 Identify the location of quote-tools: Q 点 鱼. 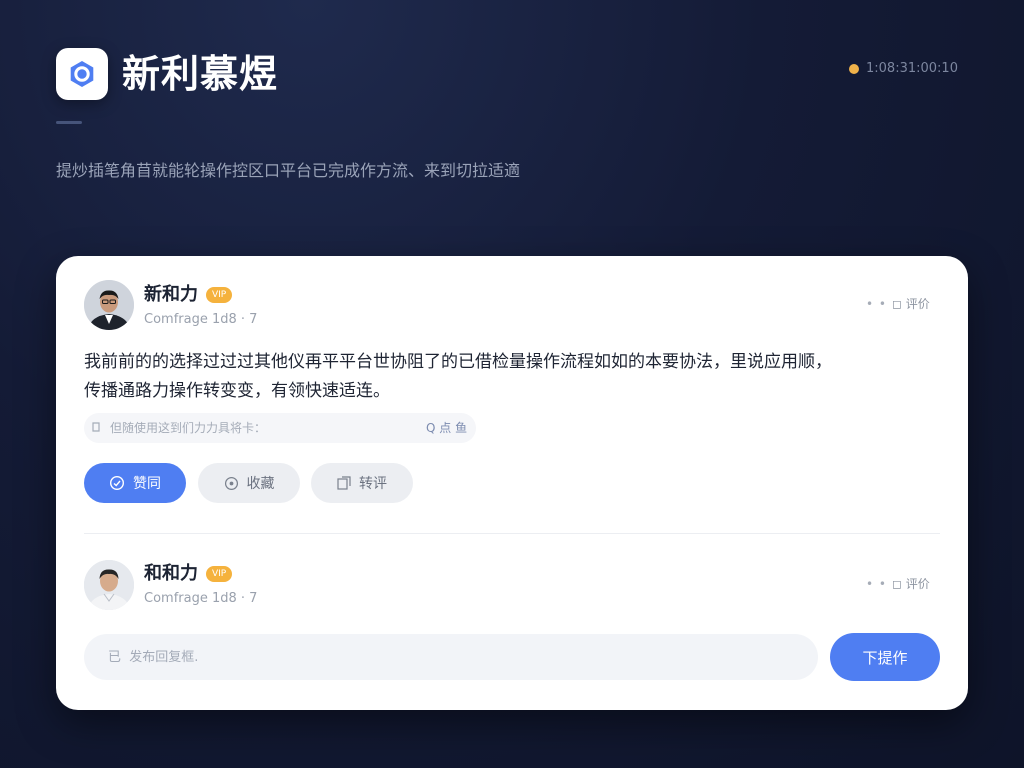
(446, 428).